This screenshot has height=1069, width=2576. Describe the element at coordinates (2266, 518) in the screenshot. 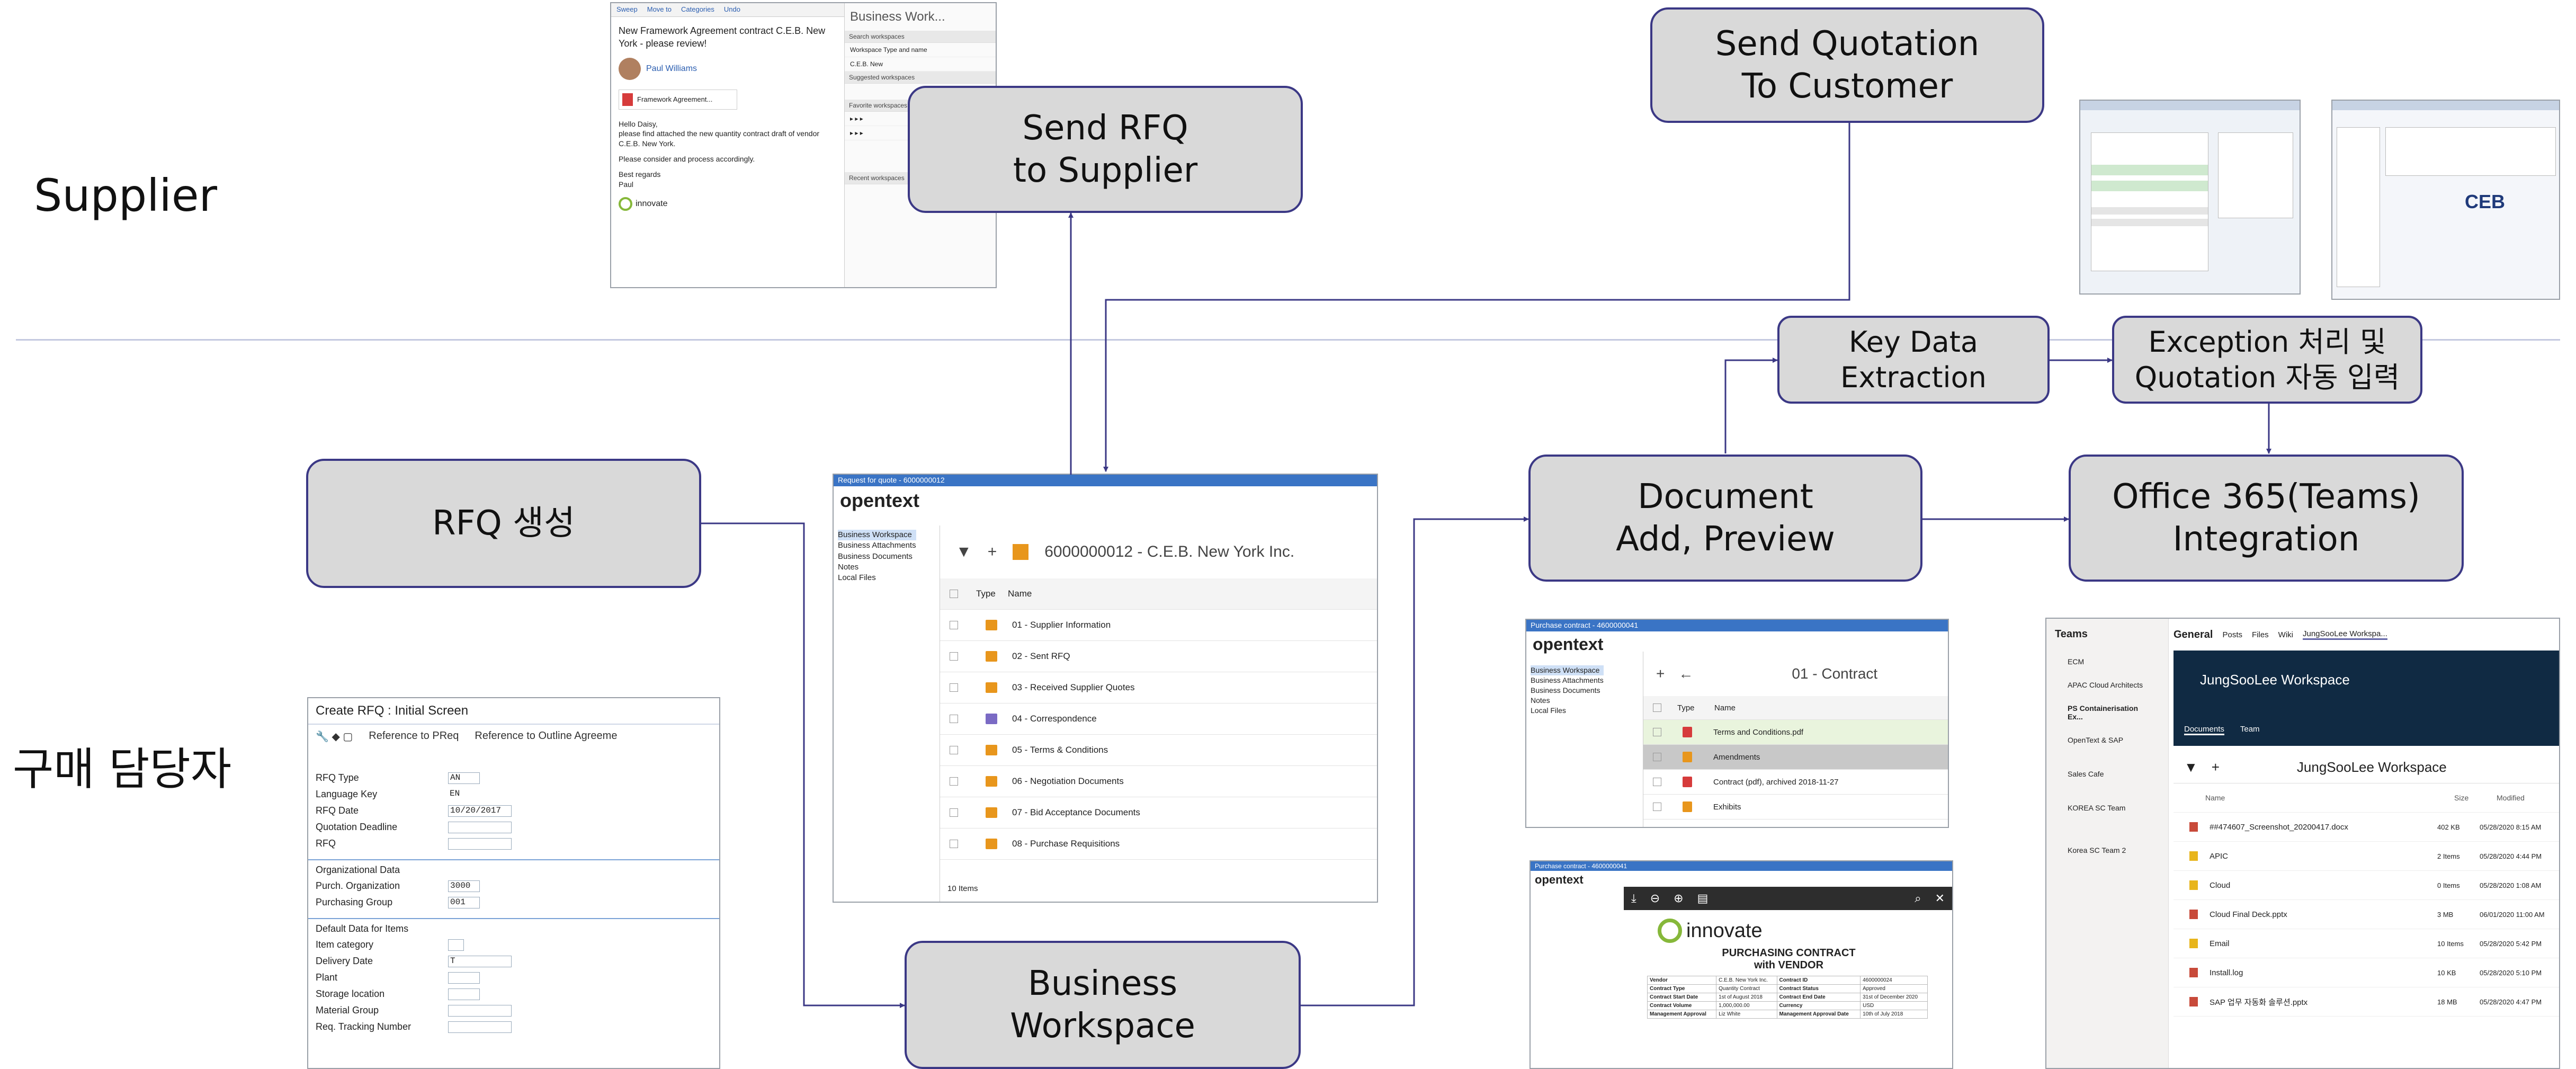

I see `node-office365-integration: Office 365(Teams) Integration` at that location.